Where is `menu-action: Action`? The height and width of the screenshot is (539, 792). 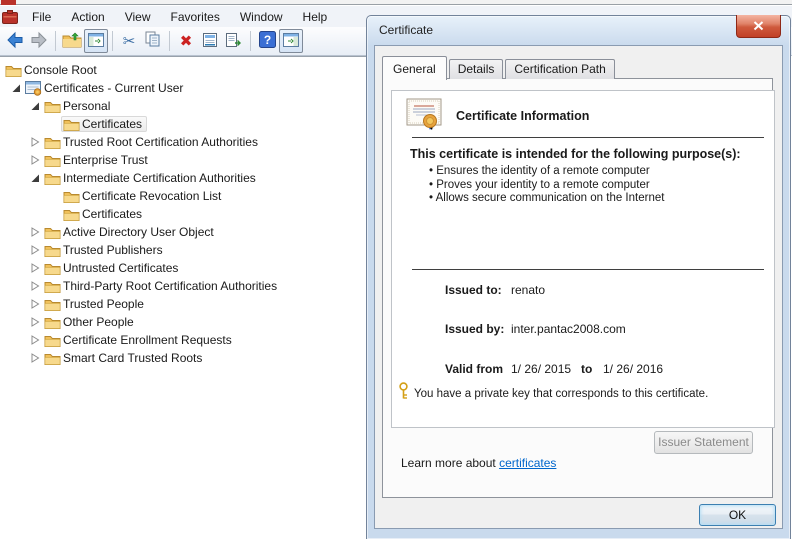 menu-action: Action is located at coordinates (87, 17).